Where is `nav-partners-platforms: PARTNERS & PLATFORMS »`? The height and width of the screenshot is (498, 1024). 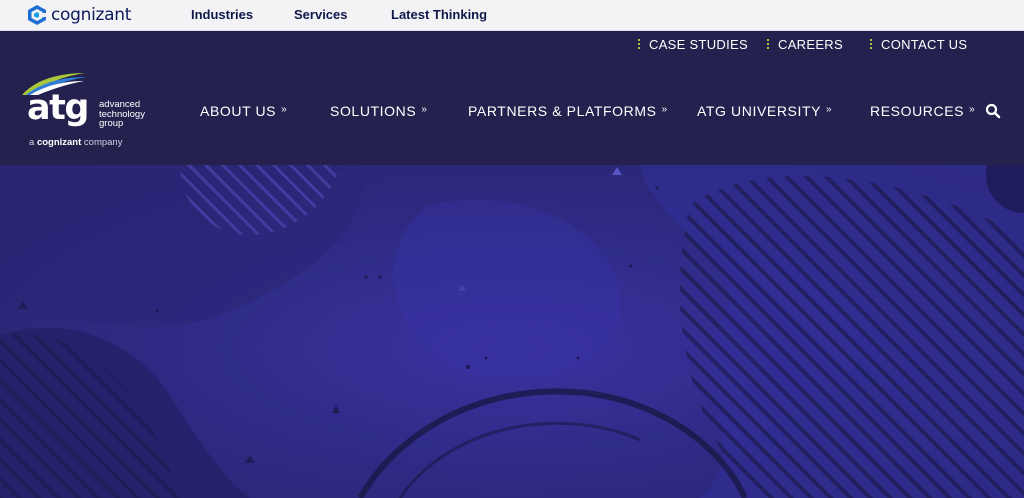 nav-partners-platforms: PARTNERS & PLATFORMS » is located at coordinates (568, 111).